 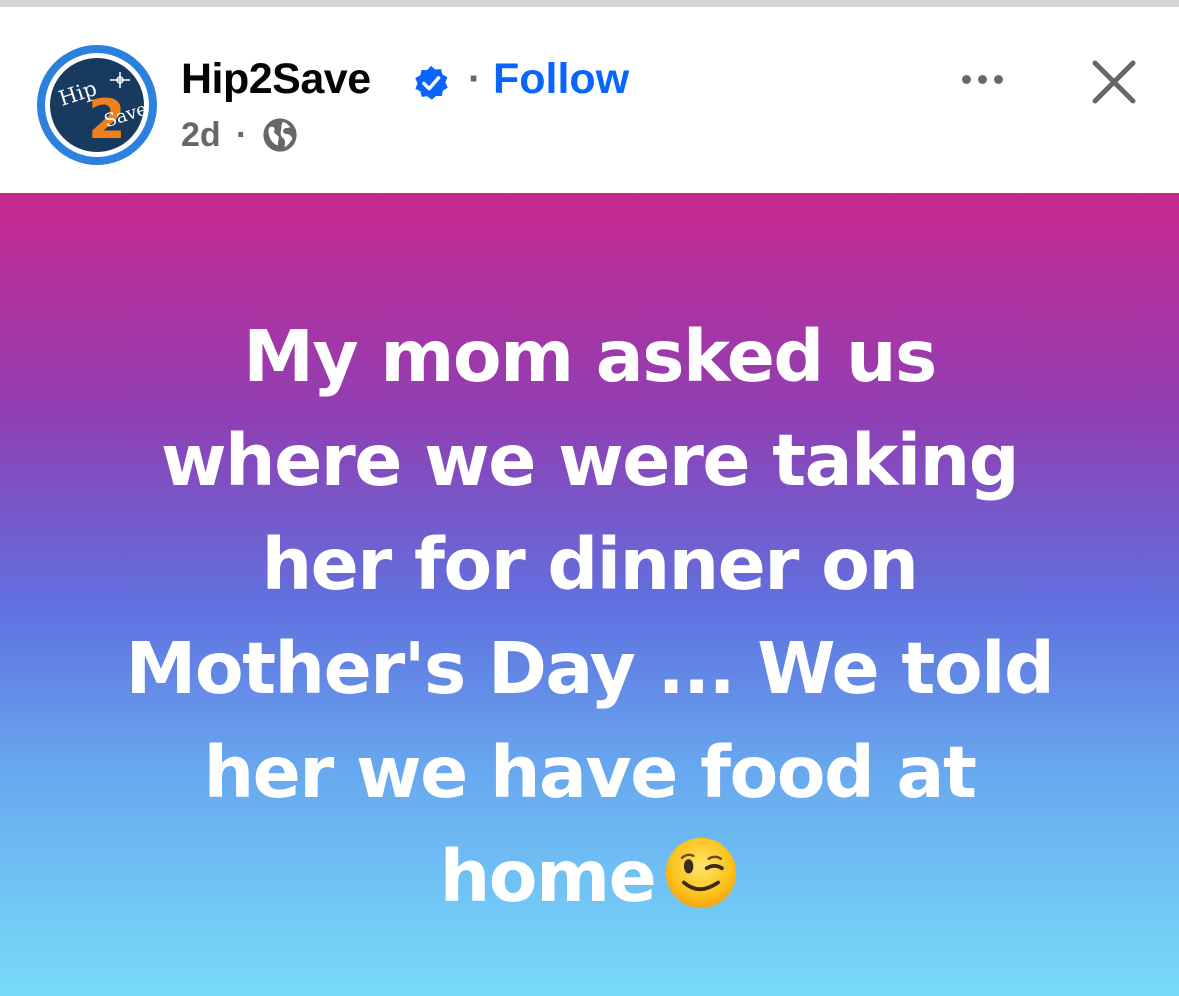 I want to click on post-text-line: Mother's Day ... We told, so click(x=590, y=668).